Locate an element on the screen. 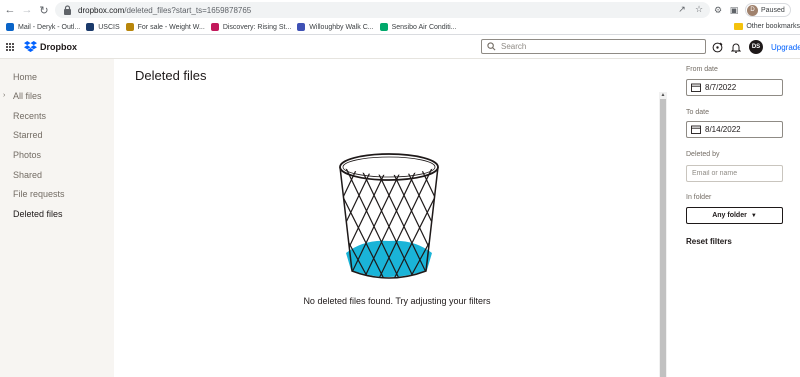 This screenshot has width=800, height=377. help-icon is located at coordinates (717, 47).